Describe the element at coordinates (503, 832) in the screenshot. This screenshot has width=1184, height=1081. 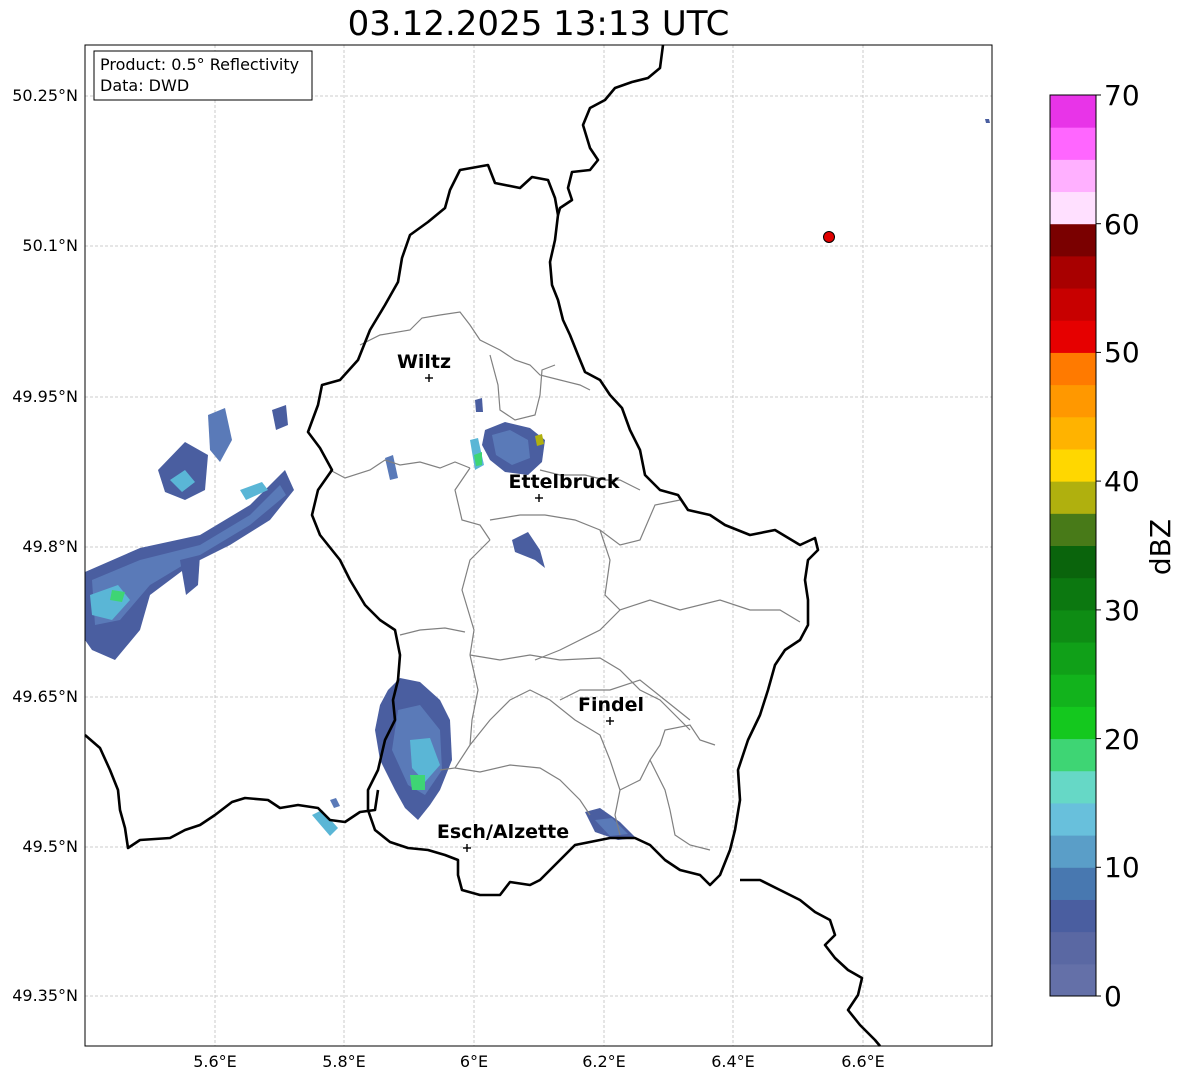
I see `city-label-esch: Esch/Alzette` at that location.